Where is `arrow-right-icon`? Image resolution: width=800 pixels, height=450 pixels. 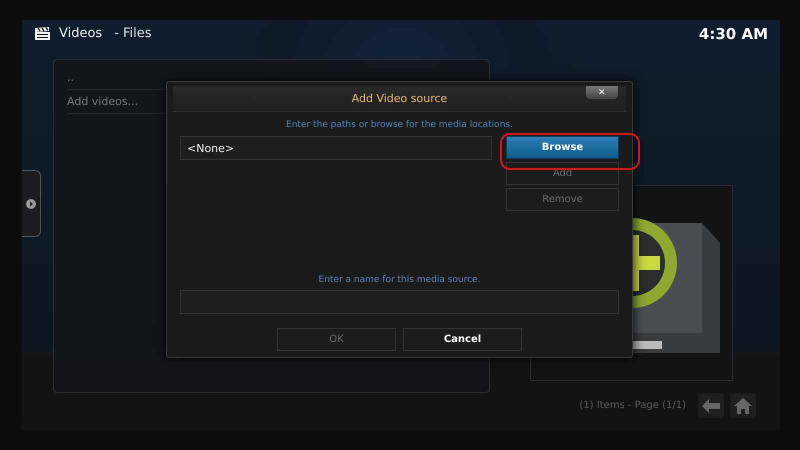 arrow-right-icon is located at coordinates (31, 203).